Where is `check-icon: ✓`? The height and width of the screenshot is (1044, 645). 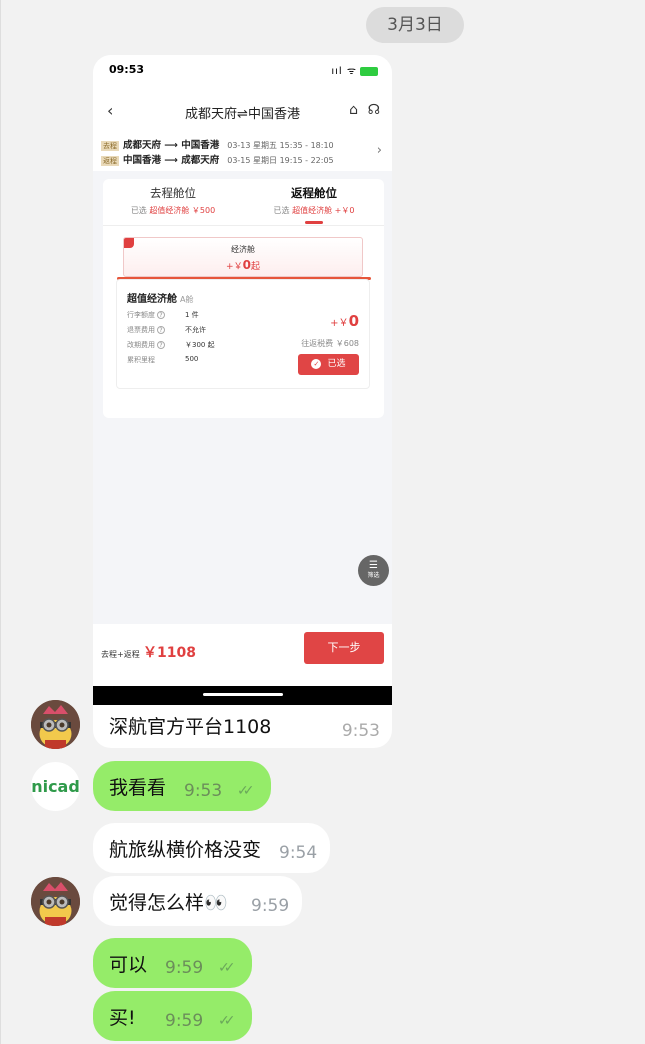
check-icon: ✓ is located at coordinates (316, 364).